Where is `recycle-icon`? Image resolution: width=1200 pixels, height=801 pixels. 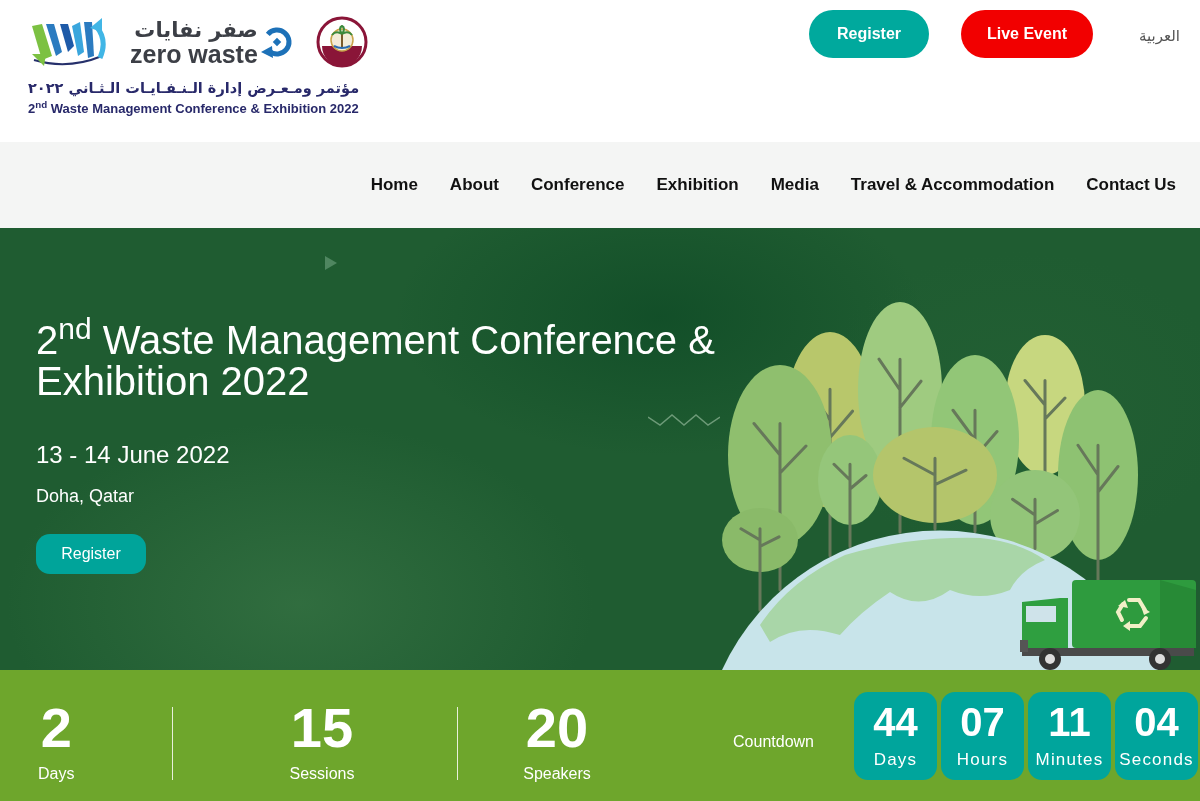 recycle-icon is located at coordinates (1132, 614).